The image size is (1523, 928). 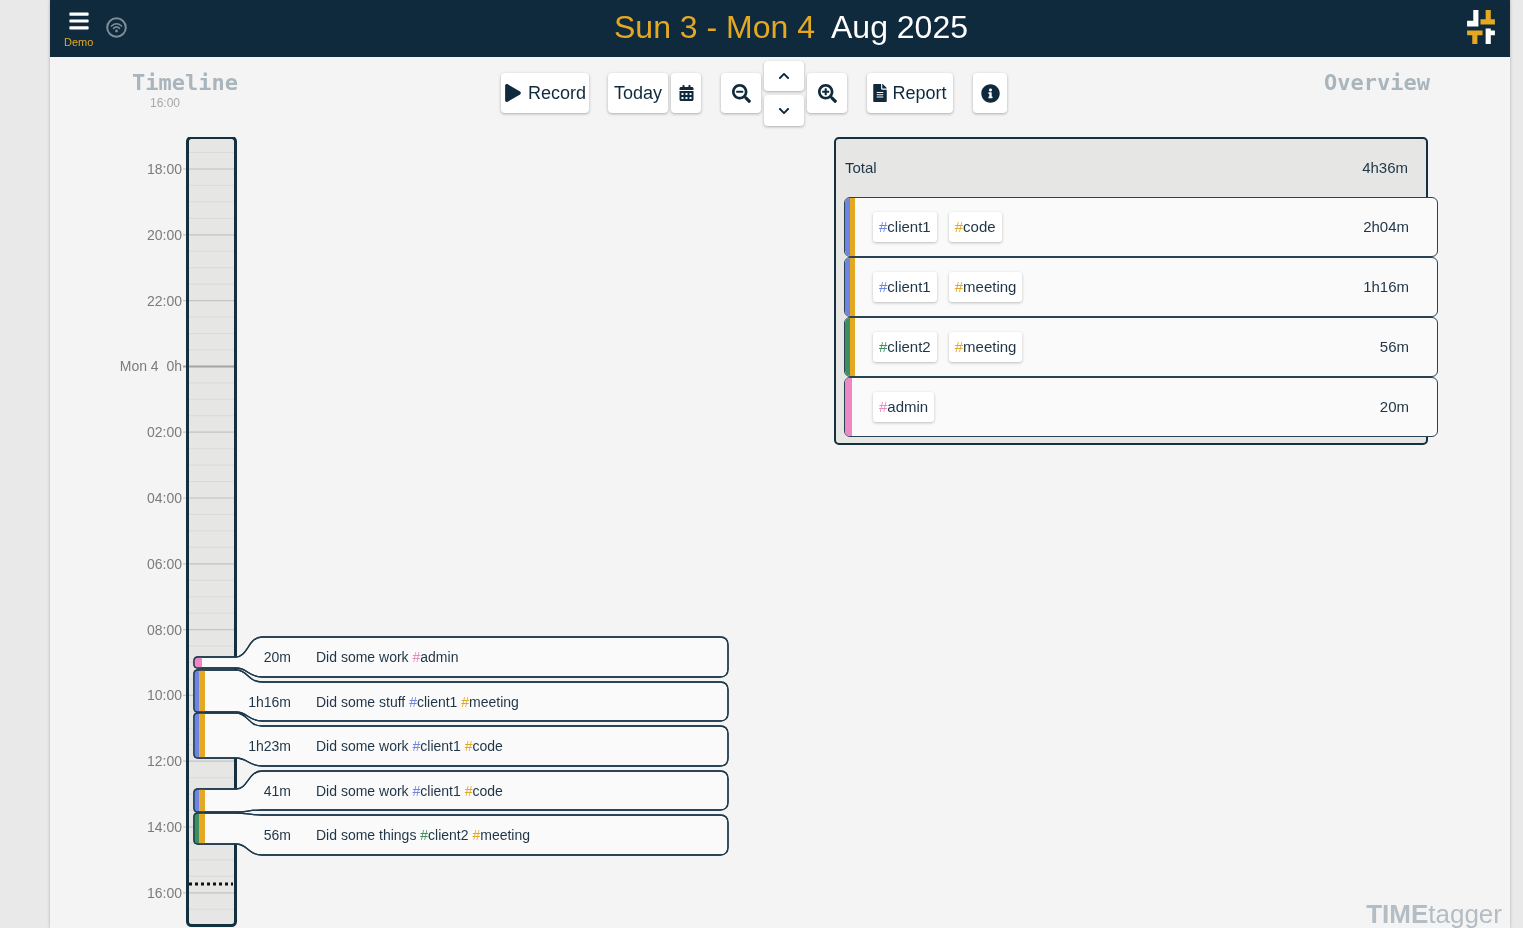 What do you see at coordinates (163, 432) in the screenshot?
I see `time-tick-label: 02:00` at bounding box center [163, 432].